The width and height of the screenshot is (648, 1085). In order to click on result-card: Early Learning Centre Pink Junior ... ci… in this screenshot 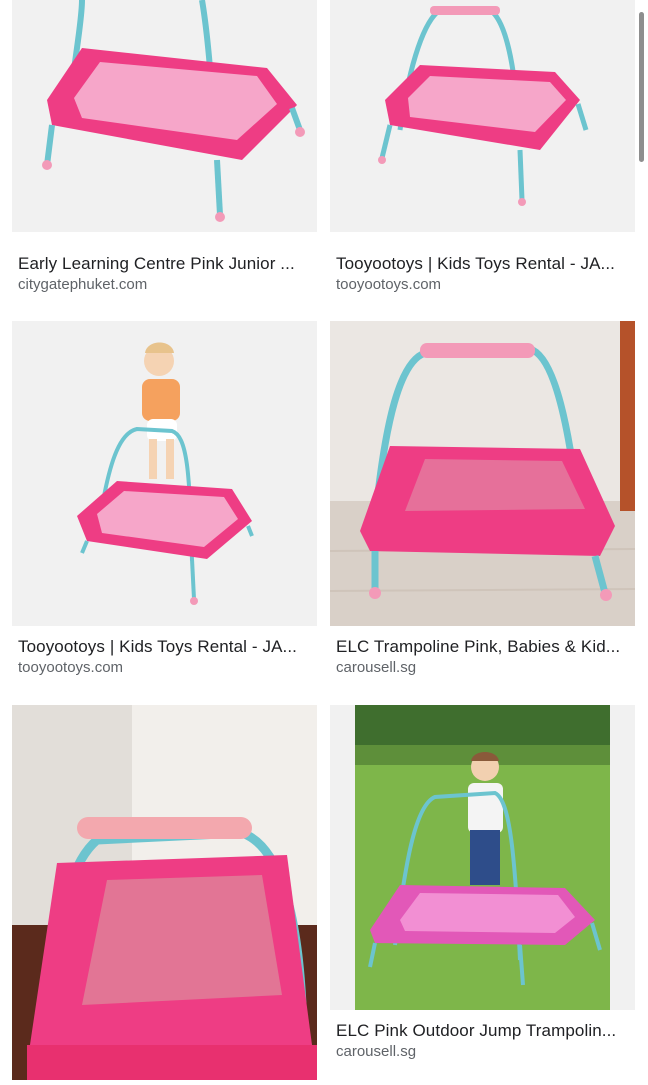, I will do `click(164, 150)`.